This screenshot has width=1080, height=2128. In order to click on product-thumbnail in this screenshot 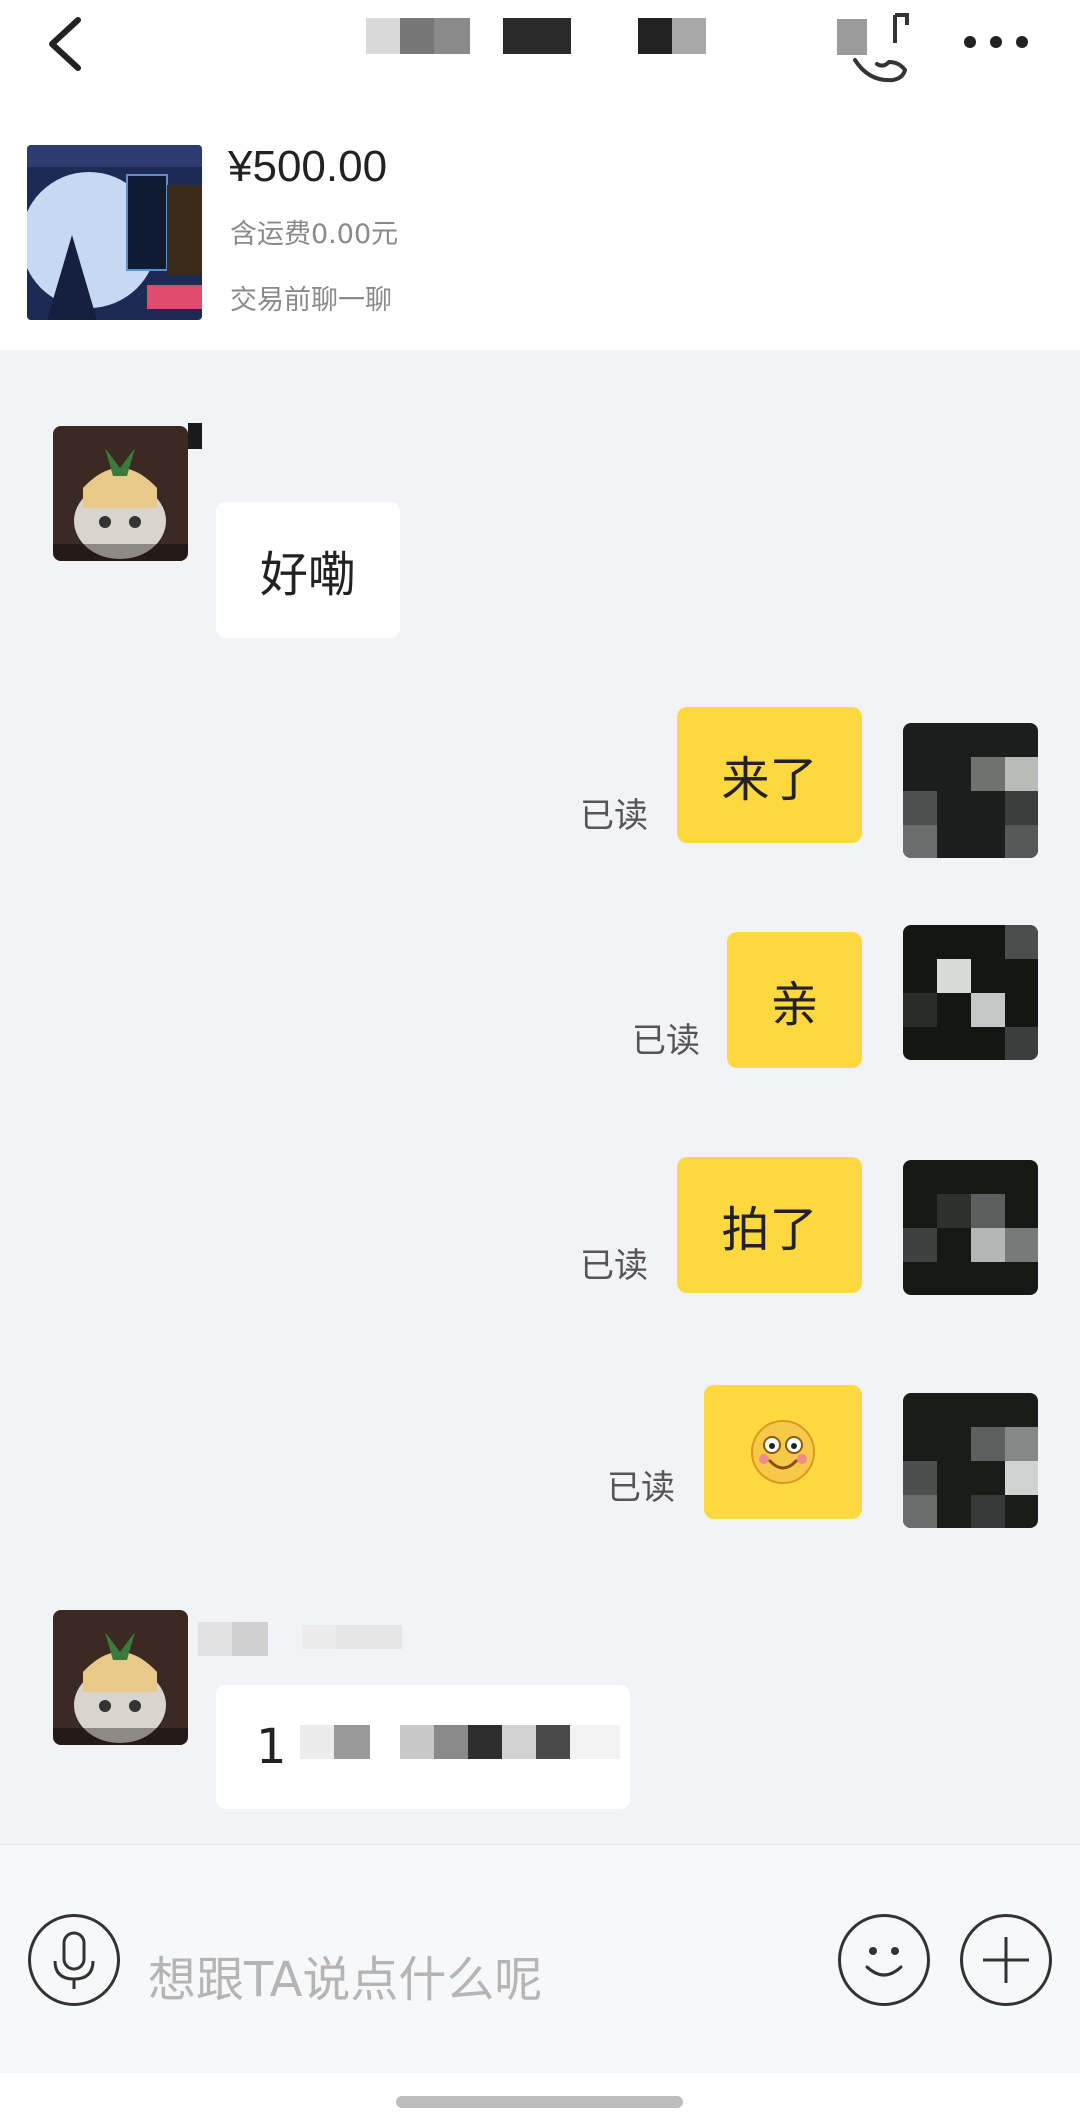, I will do `click(114, 232)`.